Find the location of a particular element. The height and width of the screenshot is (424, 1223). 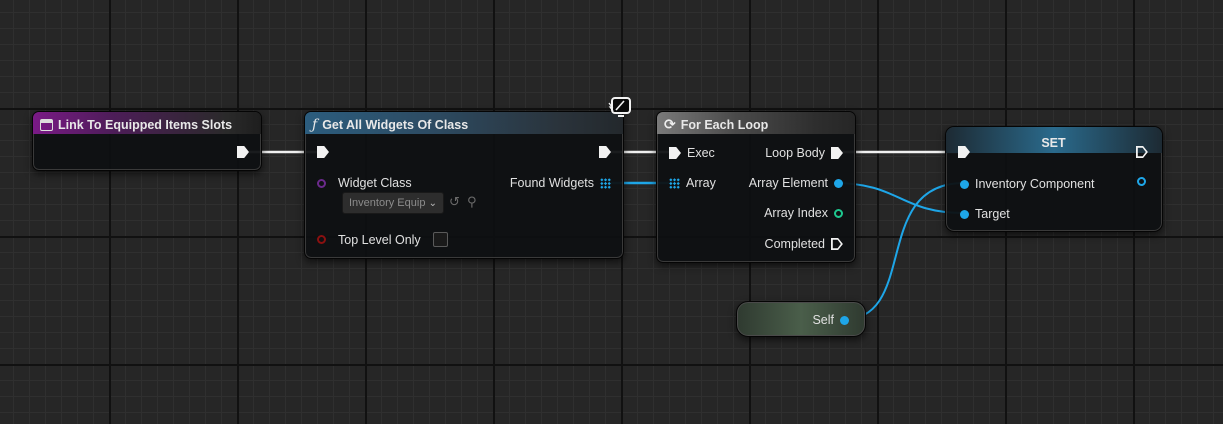

widget-class-label: Widget Class is located at coordinates (375, 183).